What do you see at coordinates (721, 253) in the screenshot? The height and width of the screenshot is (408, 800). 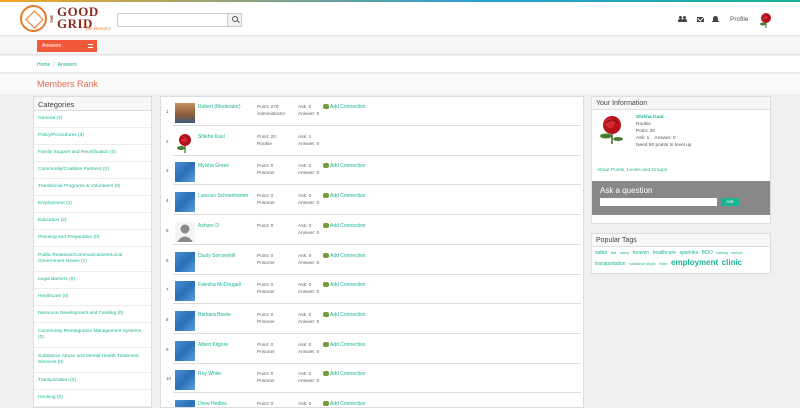 I see `popular-tag: training` at bounding box center [721, 253].